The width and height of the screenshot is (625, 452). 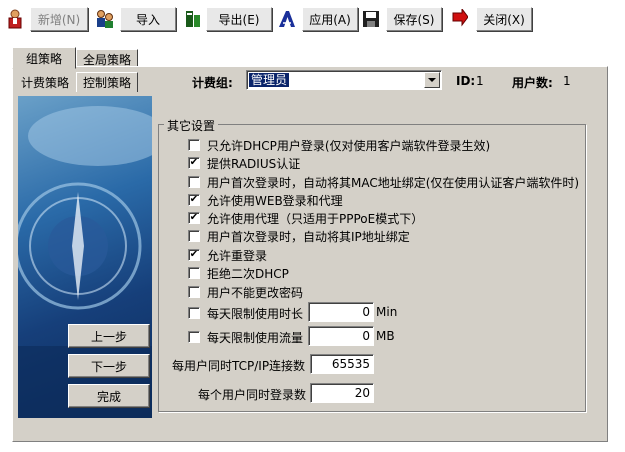 I want to click on toolbar-import: 导入, so click(x=135, y=19).